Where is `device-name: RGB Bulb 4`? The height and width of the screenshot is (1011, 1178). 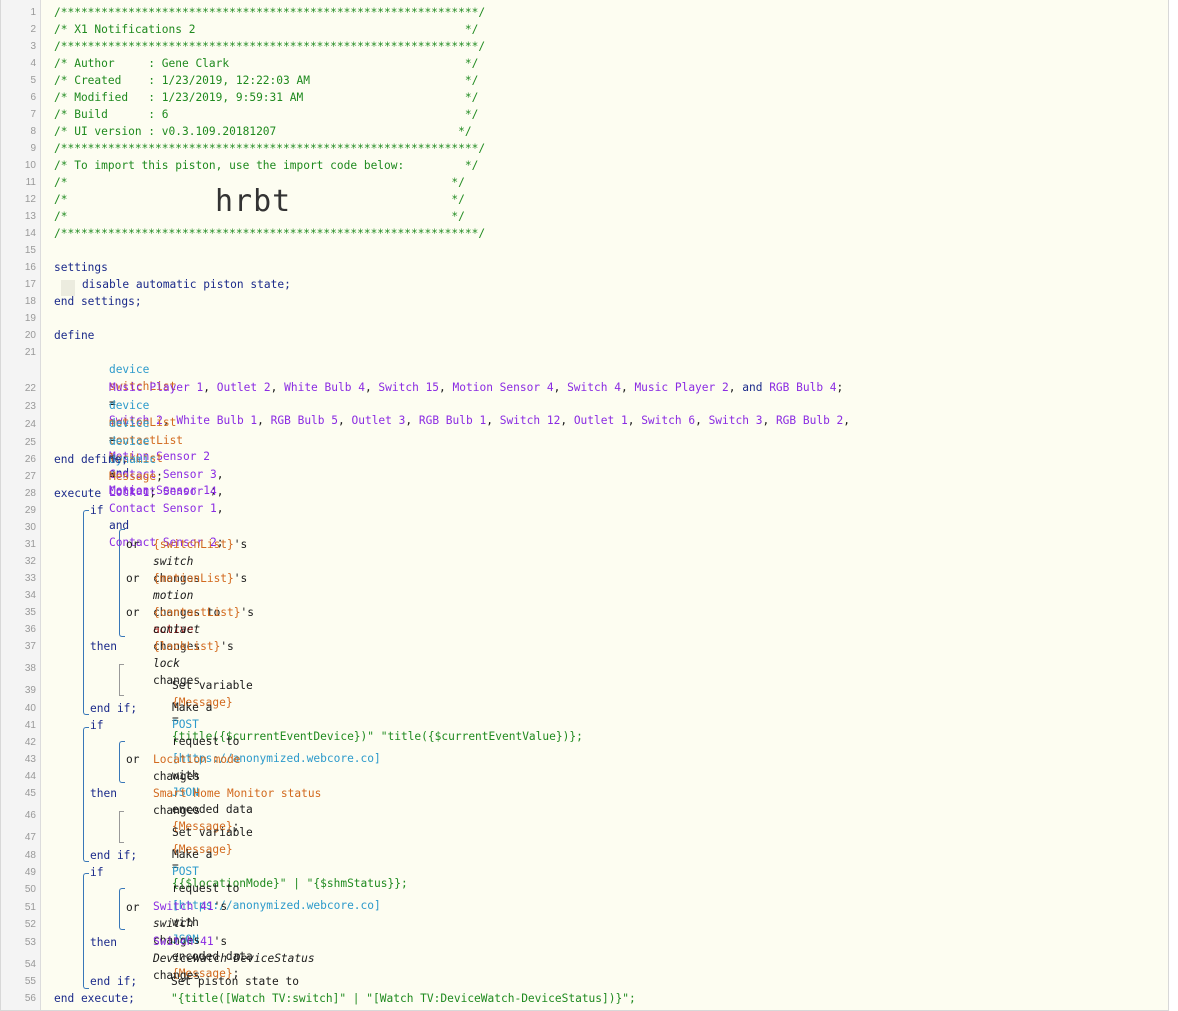
device-name: RGB Bulb 4 is located at coordinates (803, 387).